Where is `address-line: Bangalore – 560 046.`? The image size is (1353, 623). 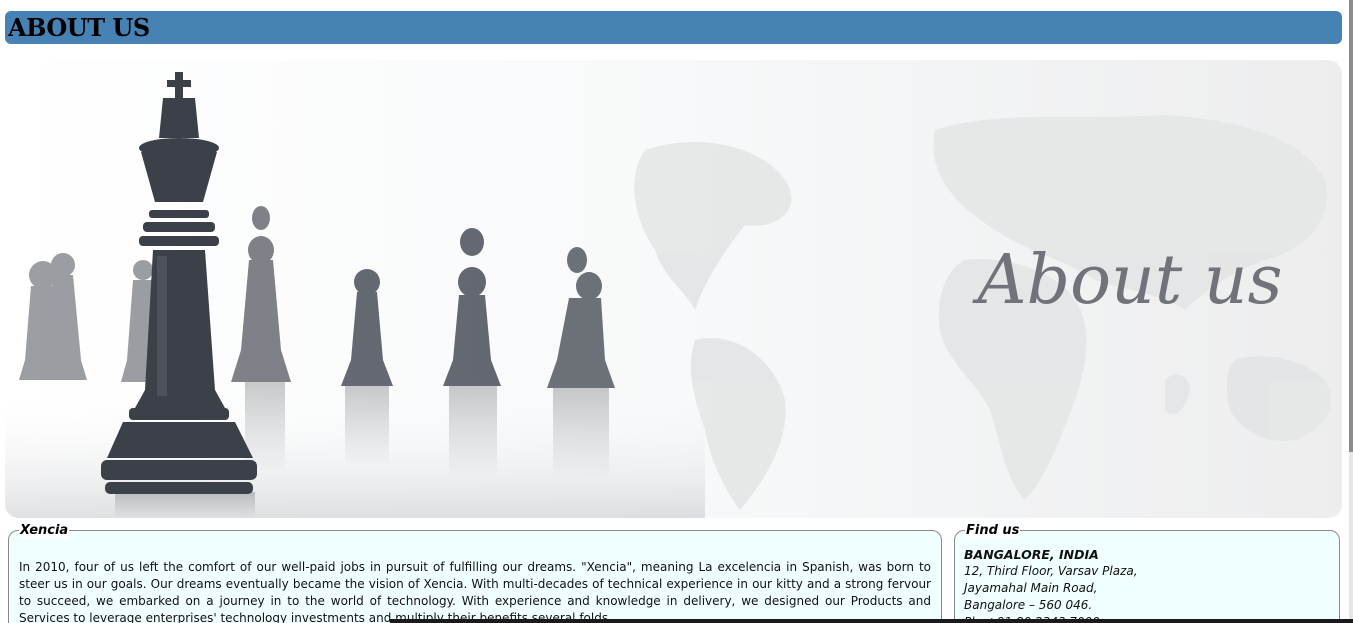 address-line: Bangalore – 560 046. is located at coordinates (1028, 605).